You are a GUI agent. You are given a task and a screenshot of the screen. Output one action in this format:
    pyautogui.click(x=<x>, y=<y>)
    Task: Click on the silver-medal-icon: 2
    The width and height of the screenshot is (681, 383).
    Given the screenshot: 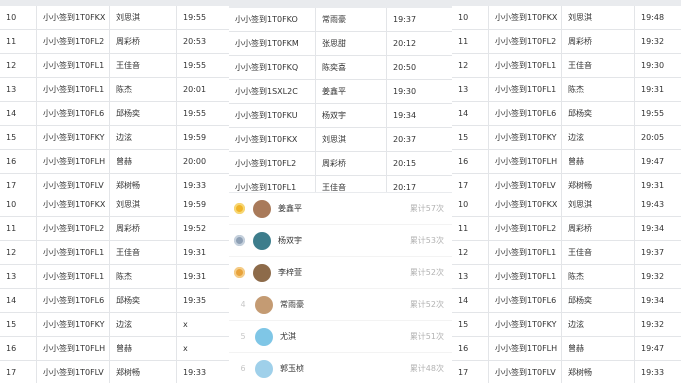 What is the action you would take?
    pyautogui.click(x=239, y=240)
    